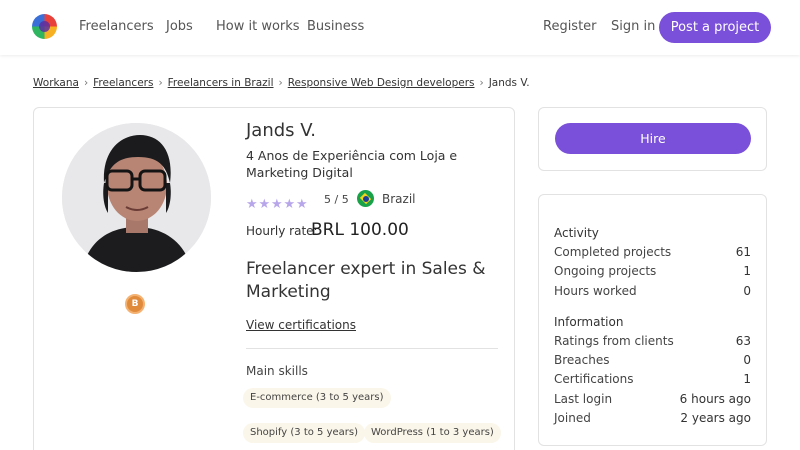 The image size is (800, 450). I want to click on skill-chip-wordpress: WordPress (1 to 3 years), so click(432, 433).